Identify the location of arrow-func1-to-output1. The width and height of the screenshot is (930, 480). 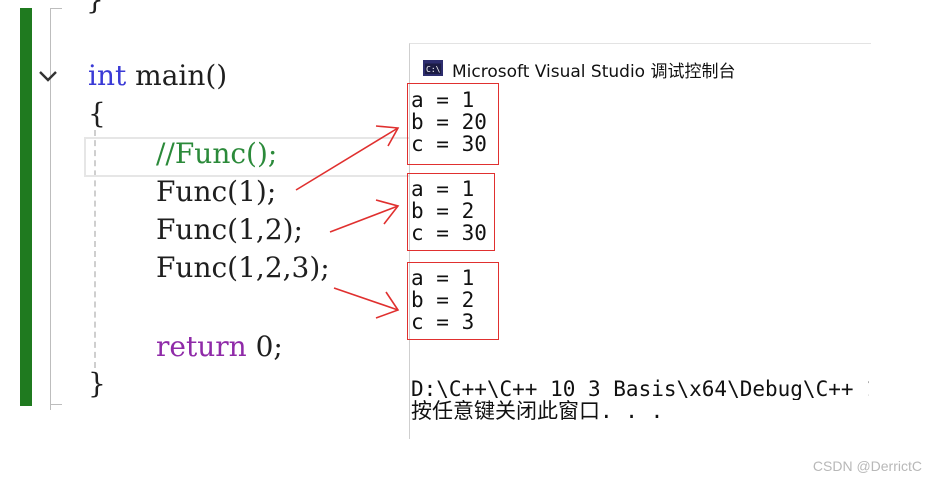
(347, 158).